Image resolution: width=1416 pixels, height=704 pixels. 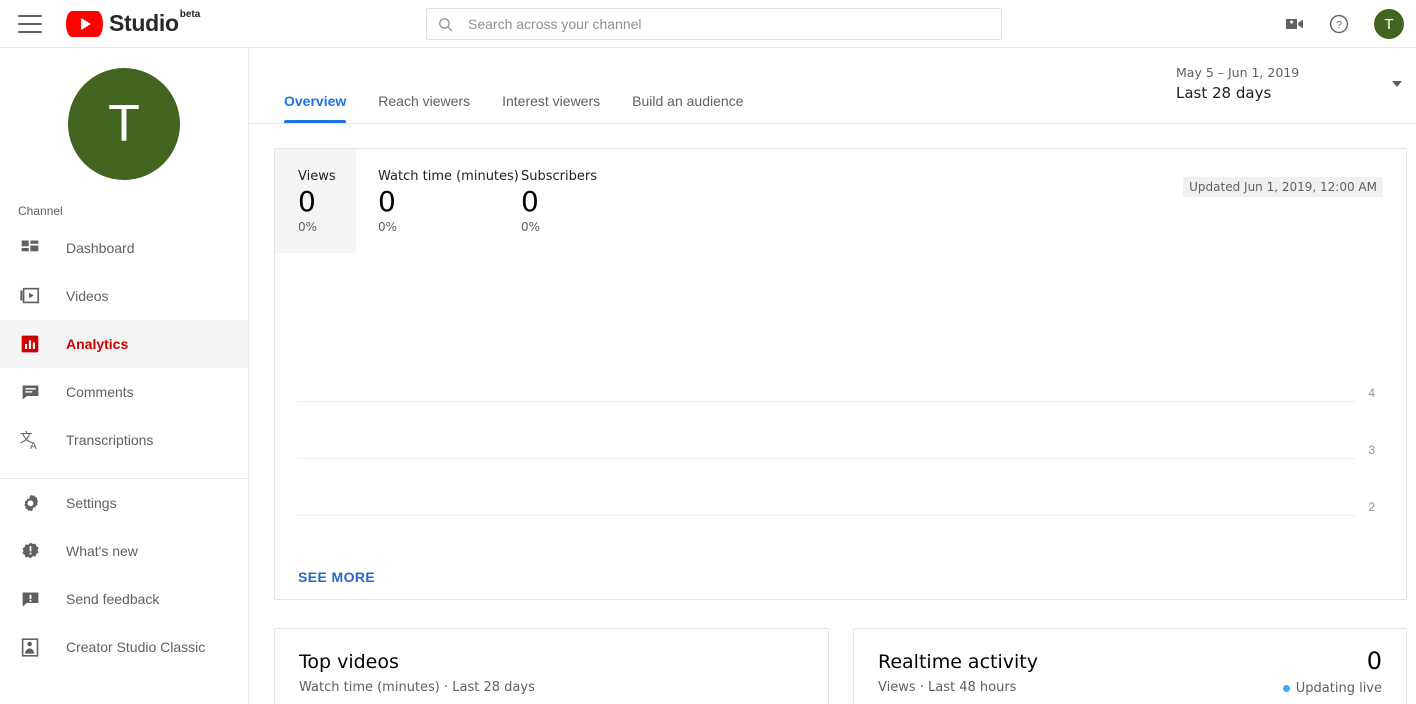 What do you see at coordinates (1276, 84) in the screenshot?
I see `date-range-selector: May 5 – Jun 1, 2019 Last 28 days` at bounding box center [1276, 84].